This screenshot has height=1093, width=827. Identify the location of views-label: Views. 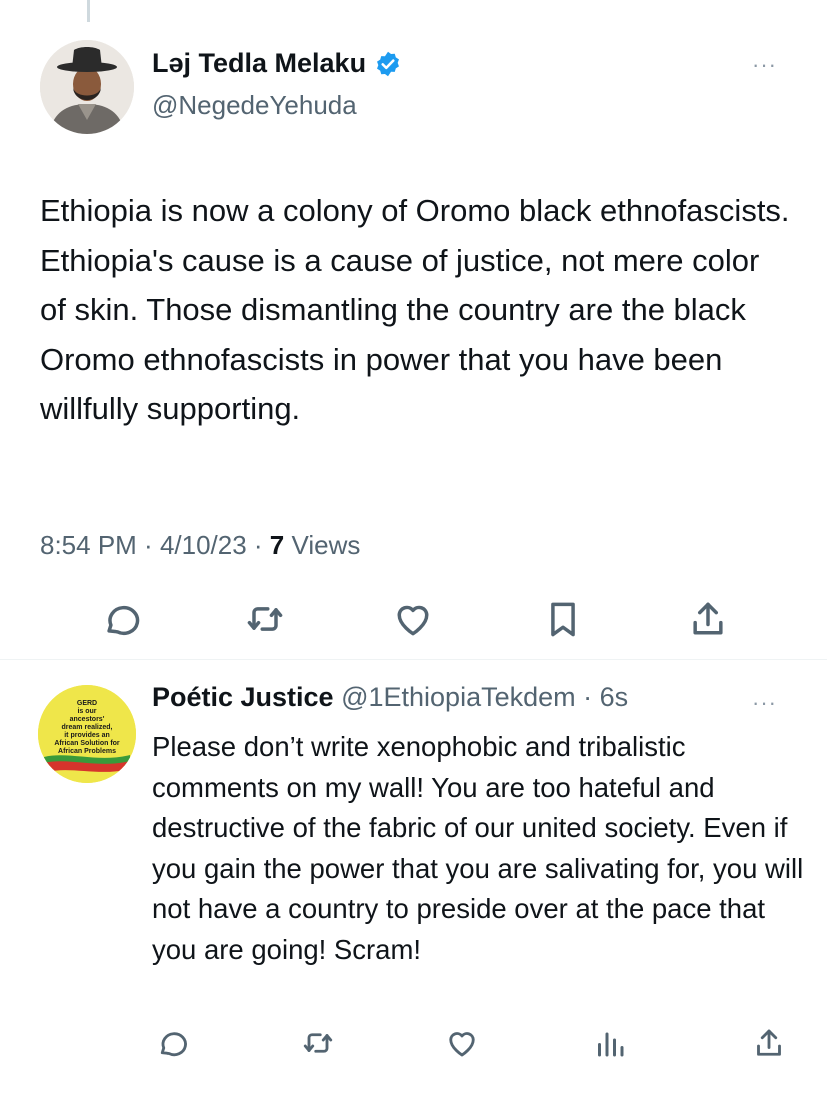
(326, 545).